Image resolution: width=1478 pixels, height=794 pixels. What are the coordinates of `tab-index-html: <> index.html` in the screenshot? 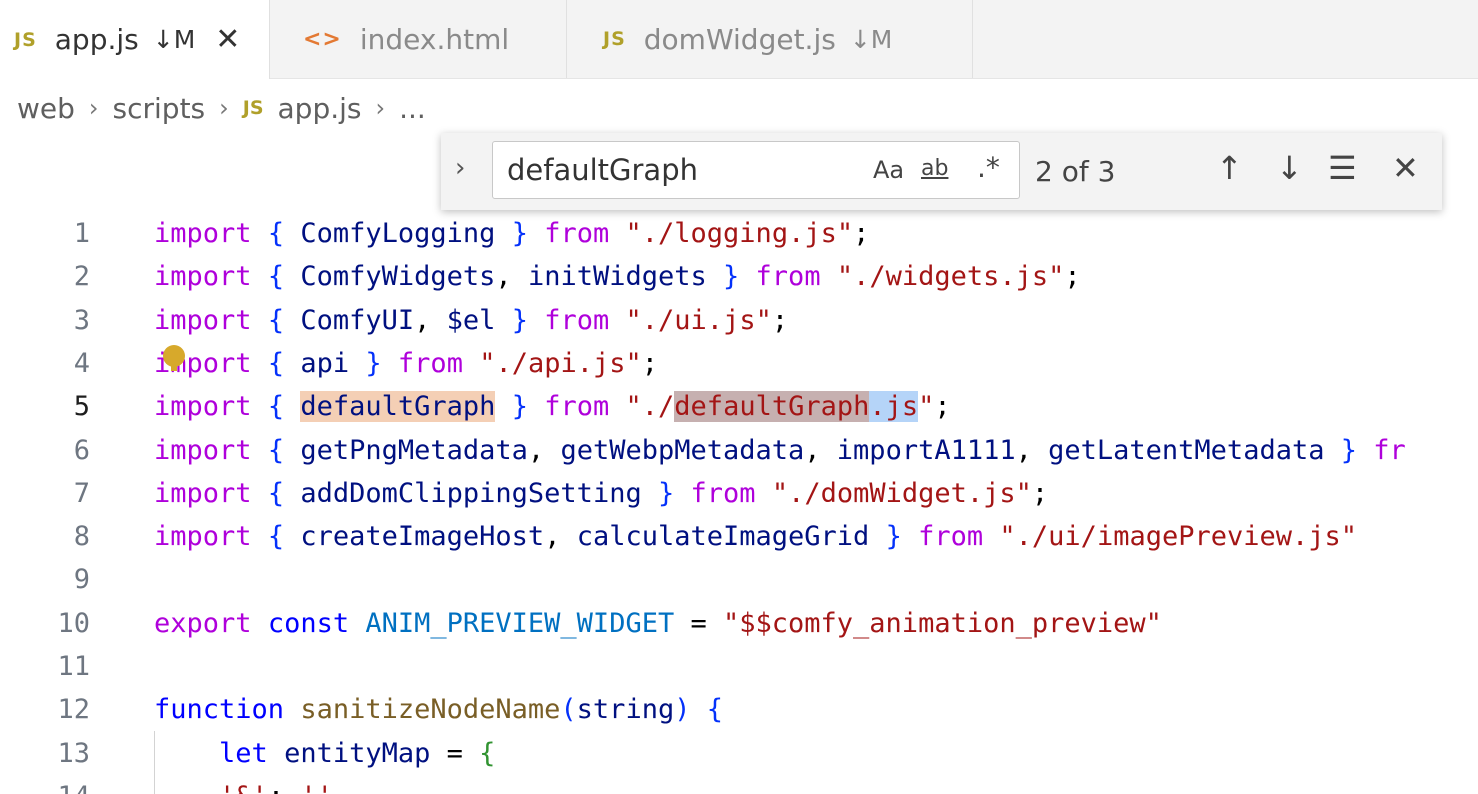 It's located at (418, 39).